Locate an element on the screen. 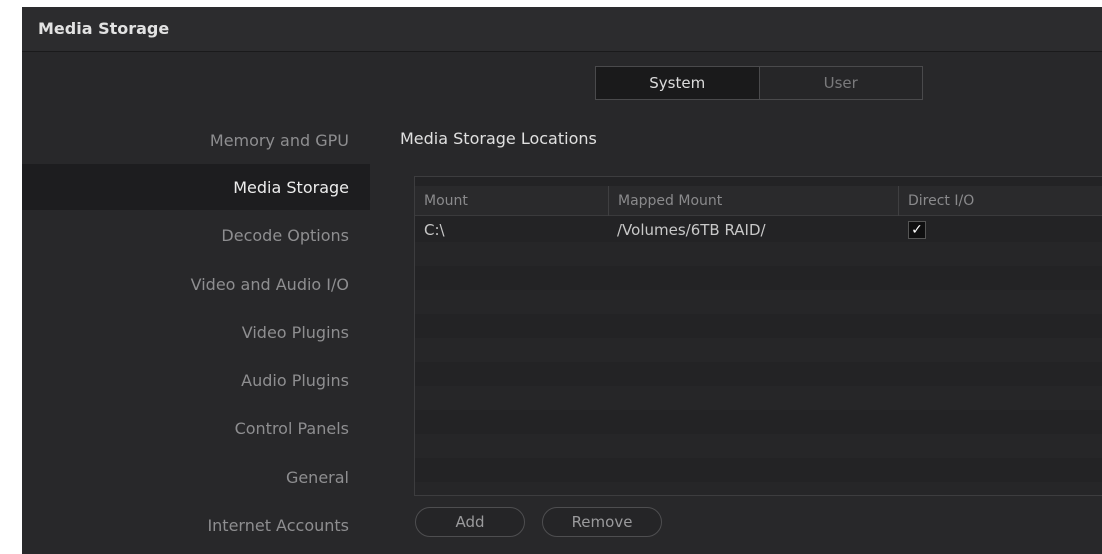 This screenshot has height=554, width=1102. title-bar: Media Storage is located at coordinates (562, 29).